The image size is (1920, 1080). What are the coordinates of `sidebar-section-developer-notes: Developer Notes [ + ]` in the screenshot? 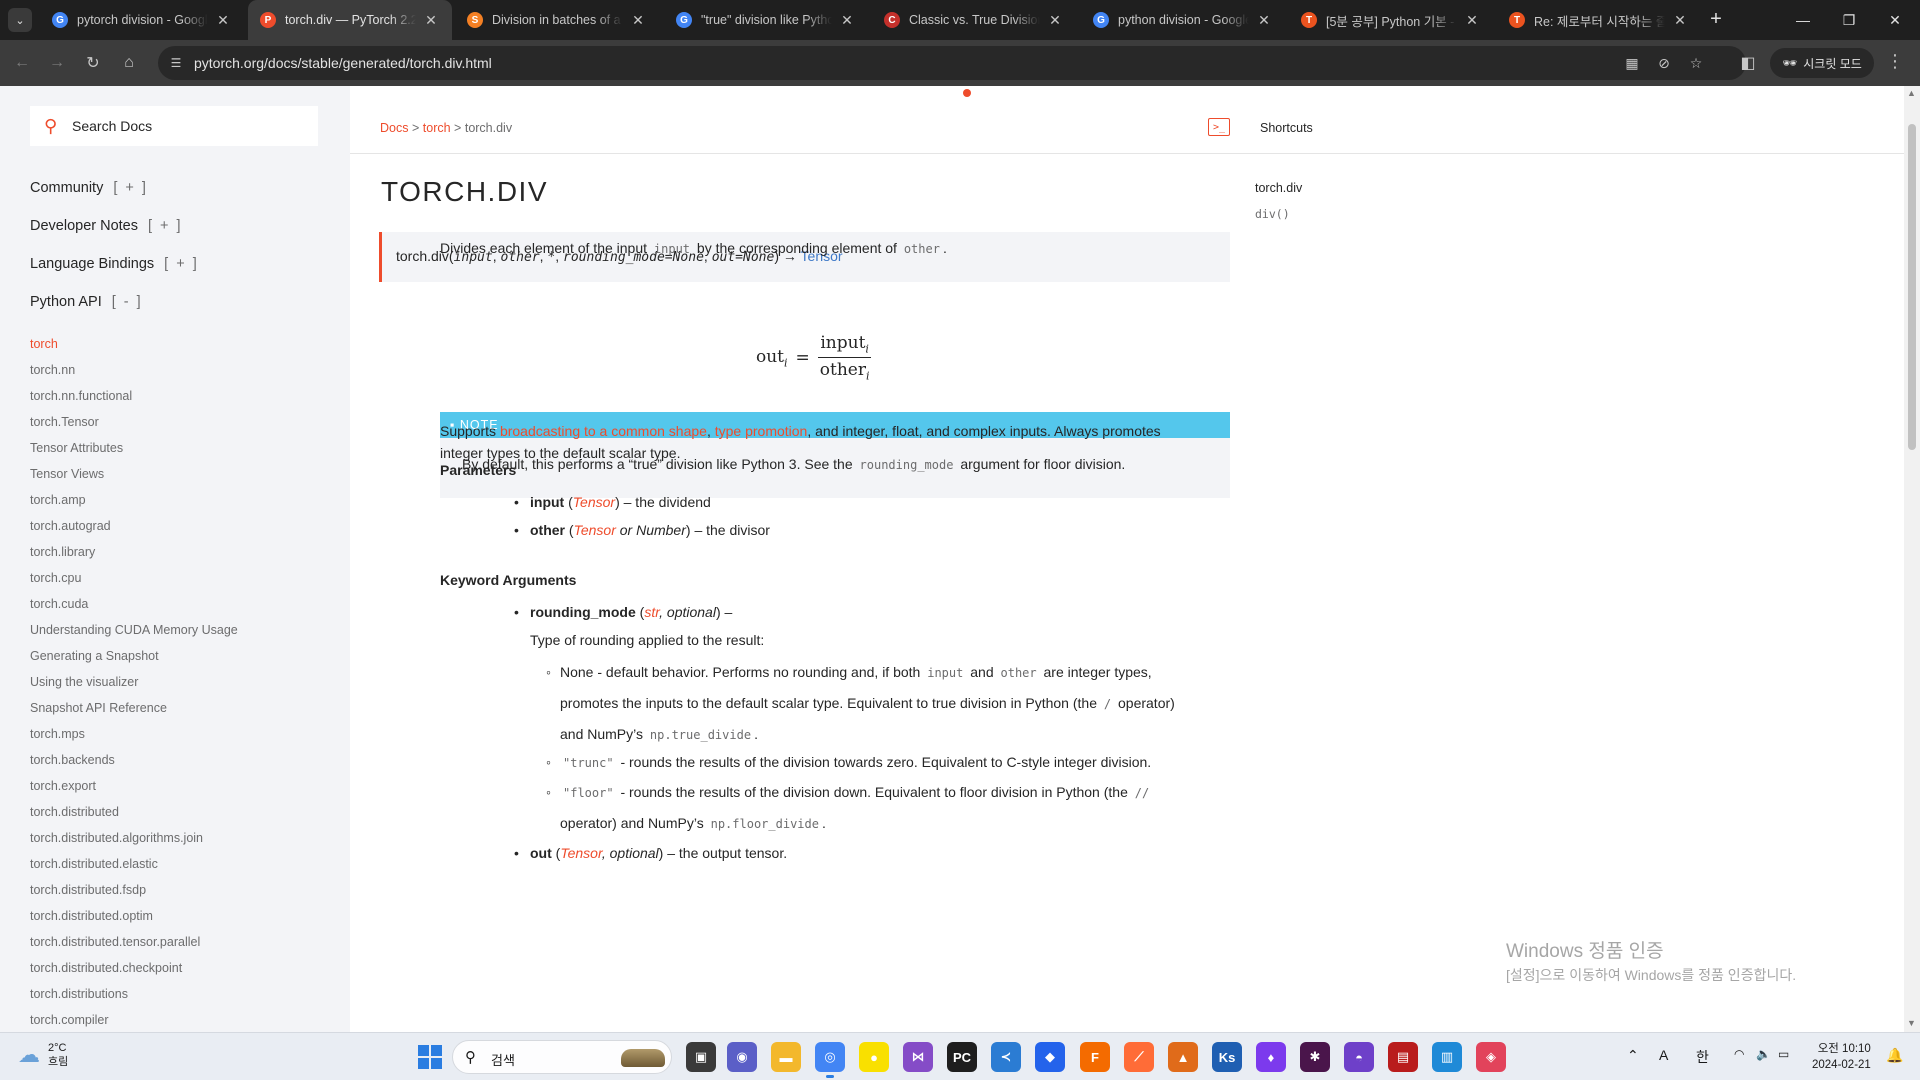 It's located at (106, 226).